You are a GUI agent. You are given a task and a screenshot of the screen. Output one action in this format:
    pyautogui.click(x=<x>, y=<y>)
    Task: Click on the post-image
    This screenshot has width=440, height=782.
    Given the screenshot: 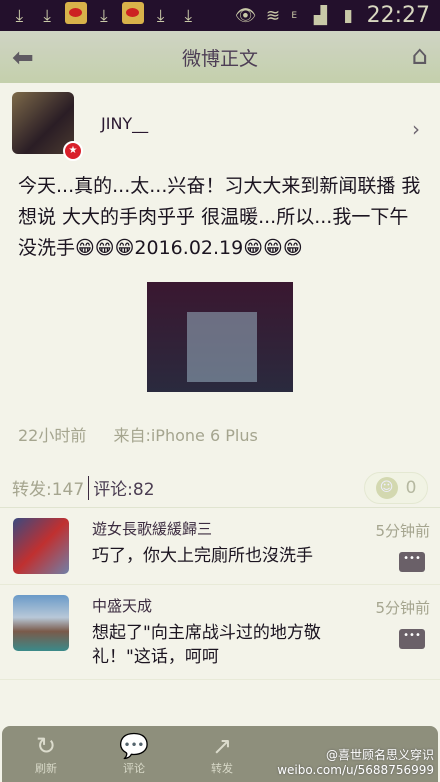 What is the action you would take?
    pyautogui.click(x=220, y=337)
    